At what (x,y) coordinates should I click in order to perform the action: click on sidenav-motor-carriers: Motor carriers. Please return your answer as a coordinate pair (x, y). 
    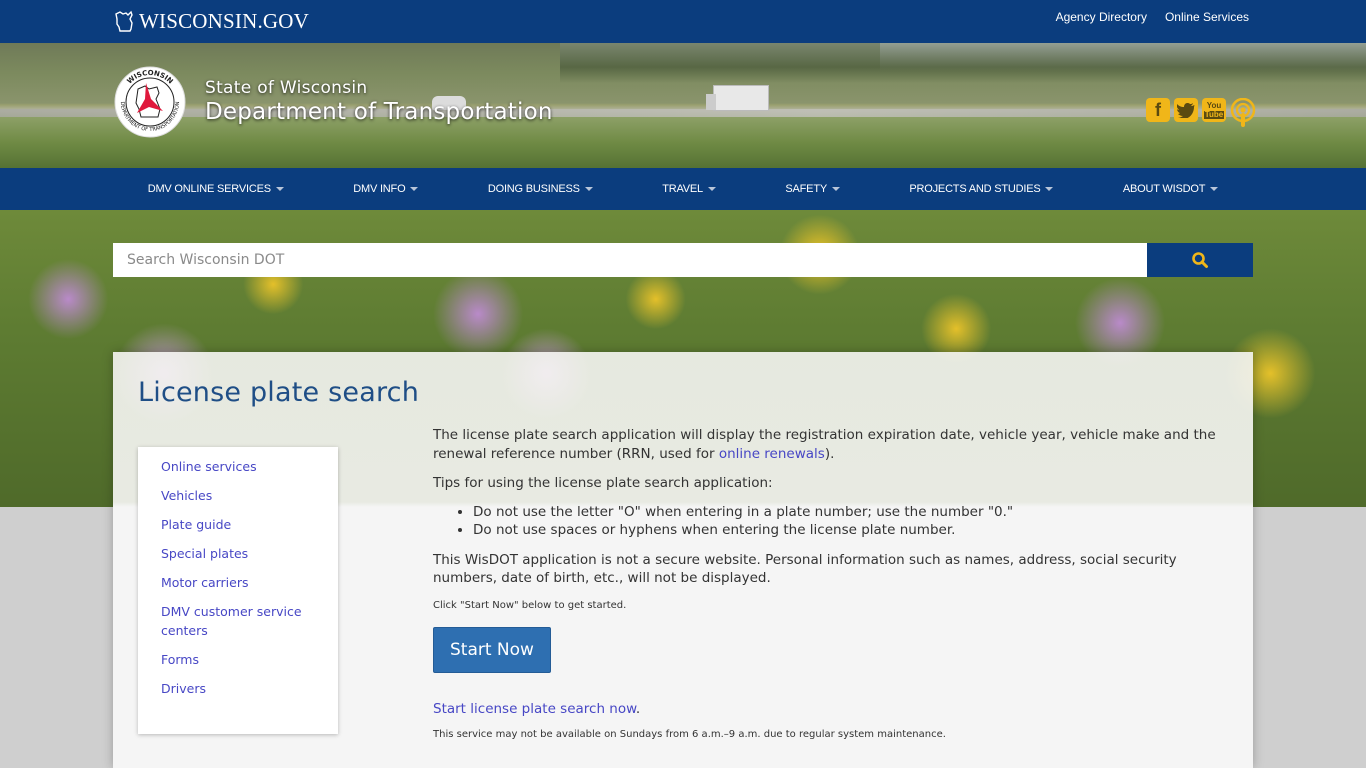
    Looking at the image, I should click on (238, 582).